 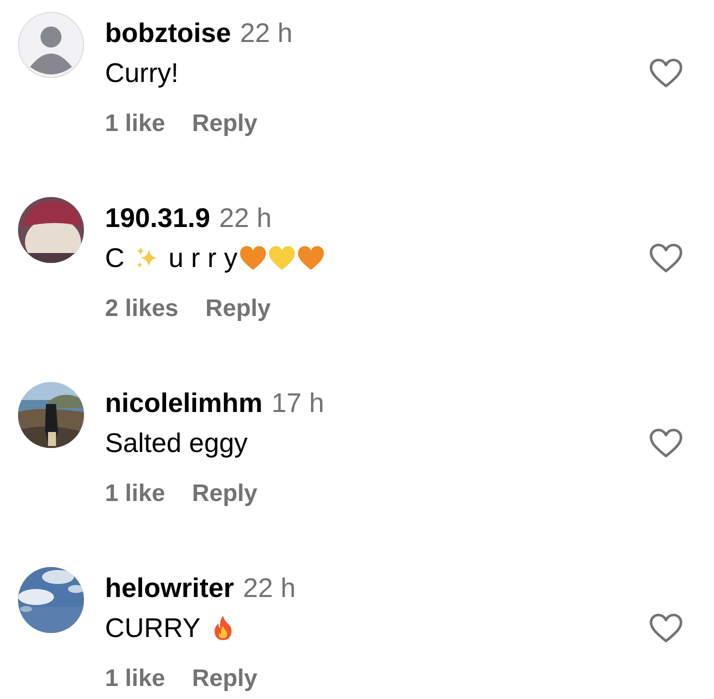 I want to click on username: 190.31.9, so click(x=157, y=218).